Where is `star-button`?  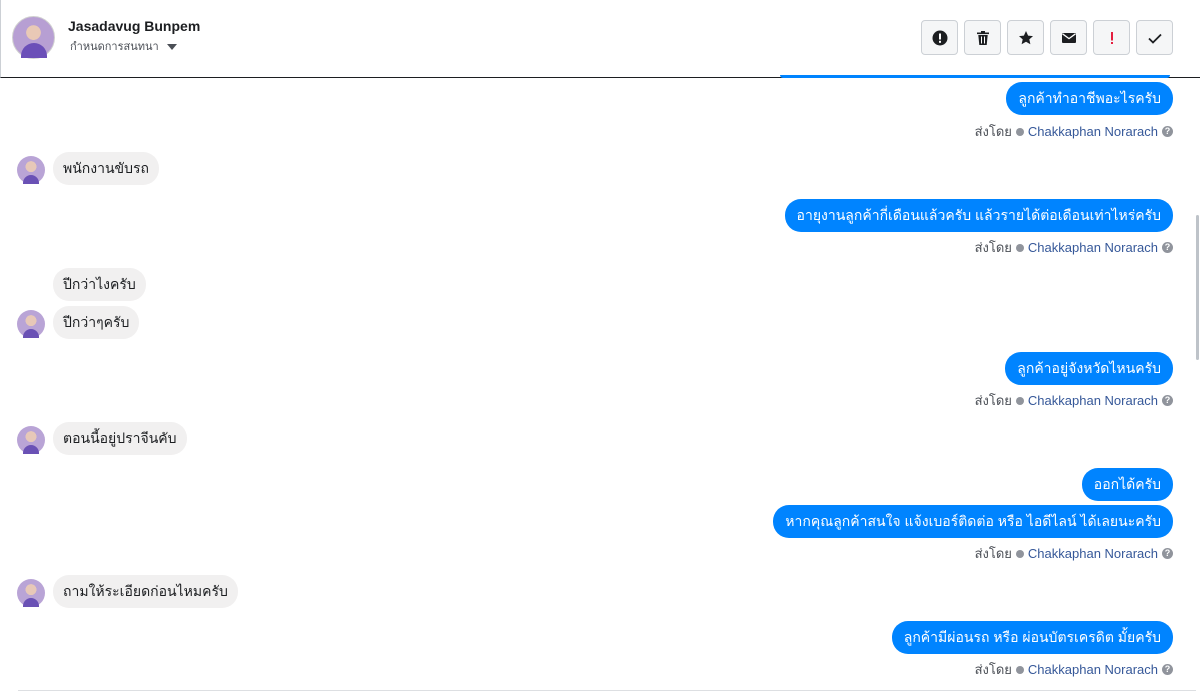
star-button is located at coordinates (1025, 37).